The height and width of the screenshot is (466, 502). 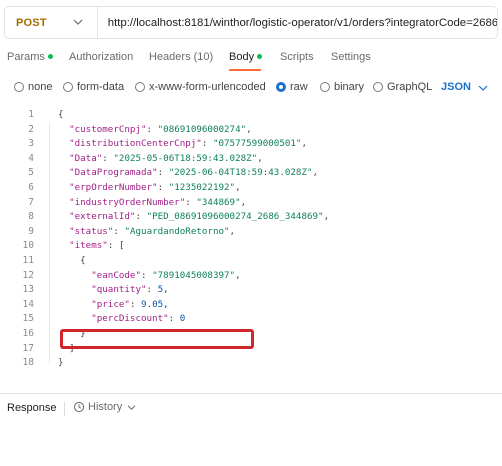 What do you see at coordinates (278, 290) in the screenshot?
I see `code-line: "quantity": 5,` at bounding box center [278, 290].